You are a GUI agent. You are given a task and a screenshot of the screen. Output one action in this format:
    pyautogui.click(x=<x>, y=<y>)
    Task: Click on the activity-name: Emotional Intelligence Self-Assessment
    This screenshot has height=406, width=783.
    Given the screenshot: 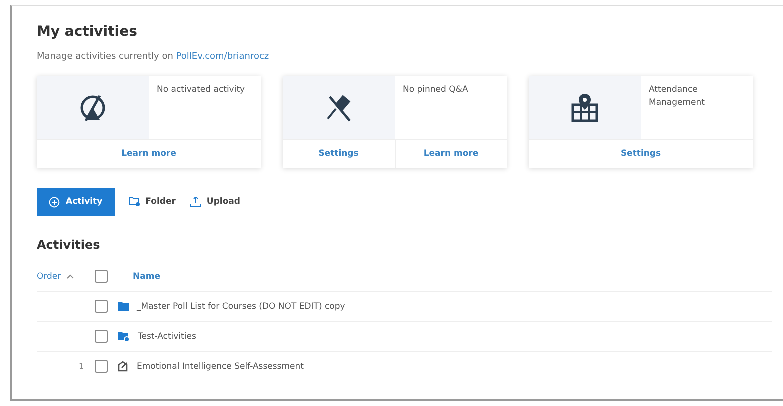 What is the action you would take?
    pyautogui.click(x=220, y=367)
    